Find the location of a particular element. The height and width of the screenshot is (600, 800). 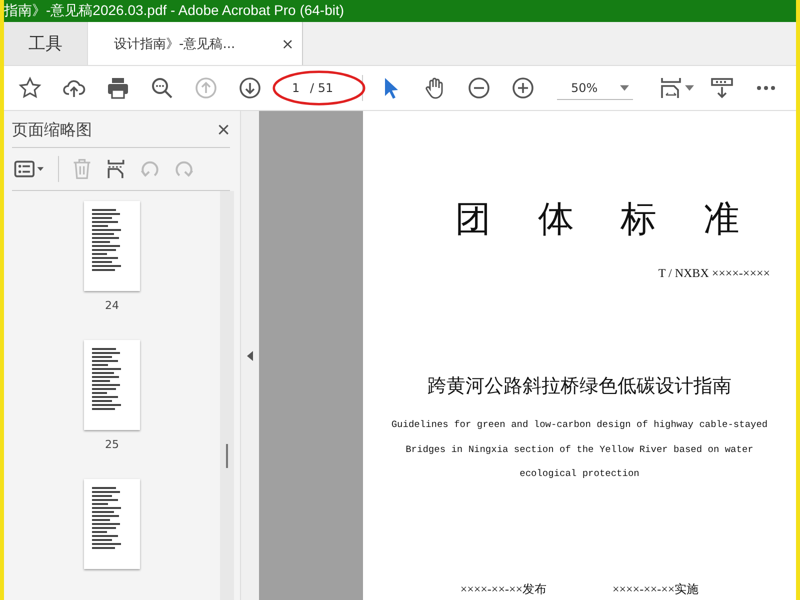

standard-number: T / NXBX ××××-×××× is located at coordinates (714, 273).